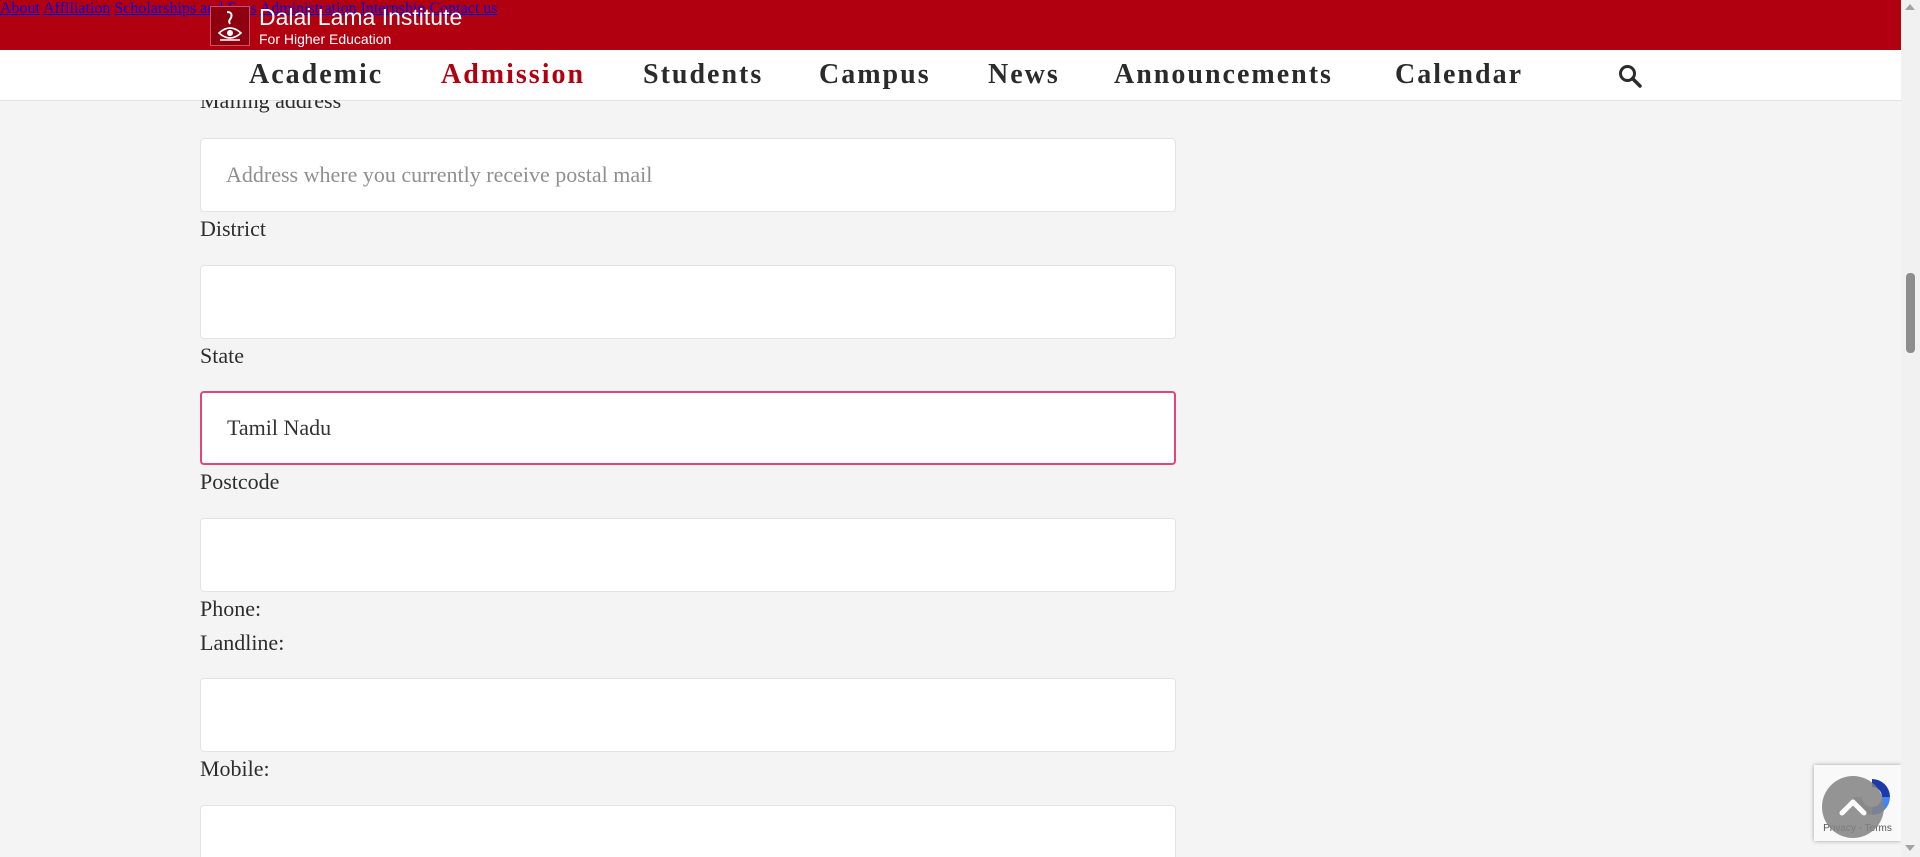 This screenshot has height=857, width=1920. Describe the element at coordinates (1910, 848) in the screenshot. I see `scroll-down-arrow-icon` at that location.